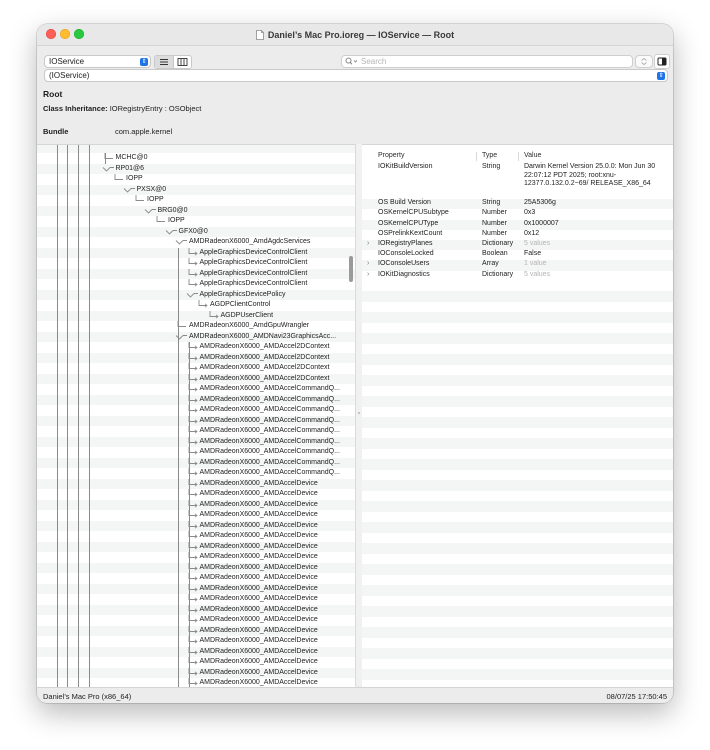  Describe the element at coordinates (182, 62) in the screenshot. I see `column-view-button` at that location.